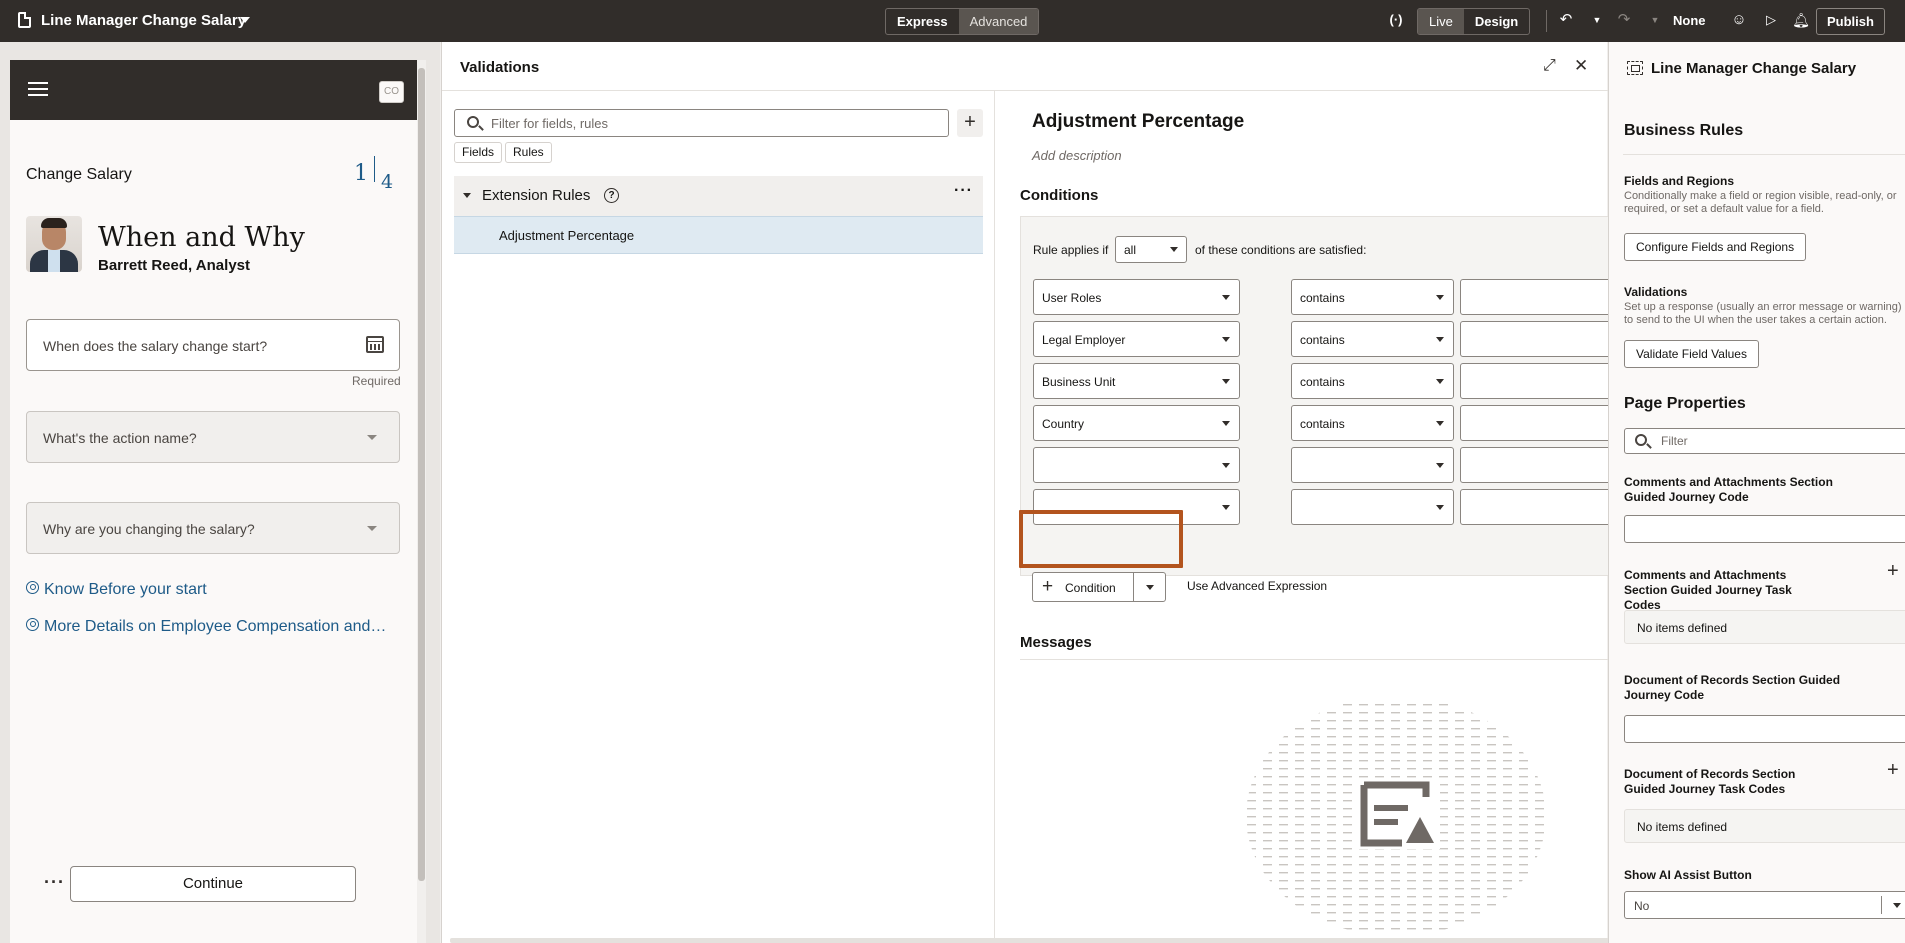 The image size is (1905, 943). I want to click on add-condition-button: + Condition, so click(1099, 587).